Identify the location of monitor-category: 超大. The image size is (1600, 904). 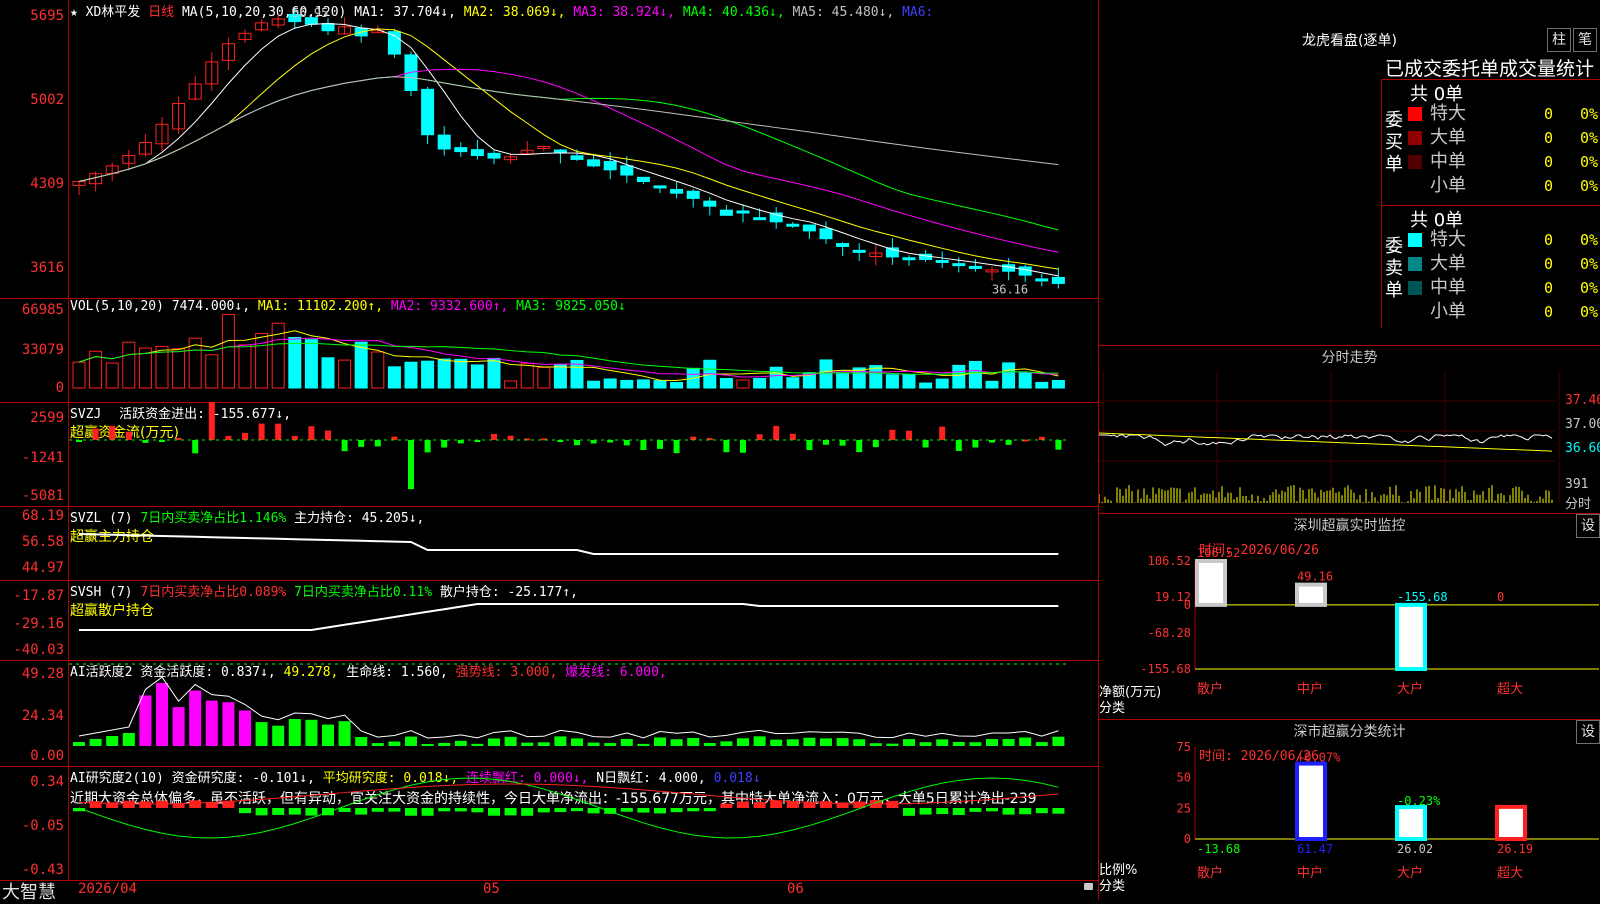
(1510, 689).